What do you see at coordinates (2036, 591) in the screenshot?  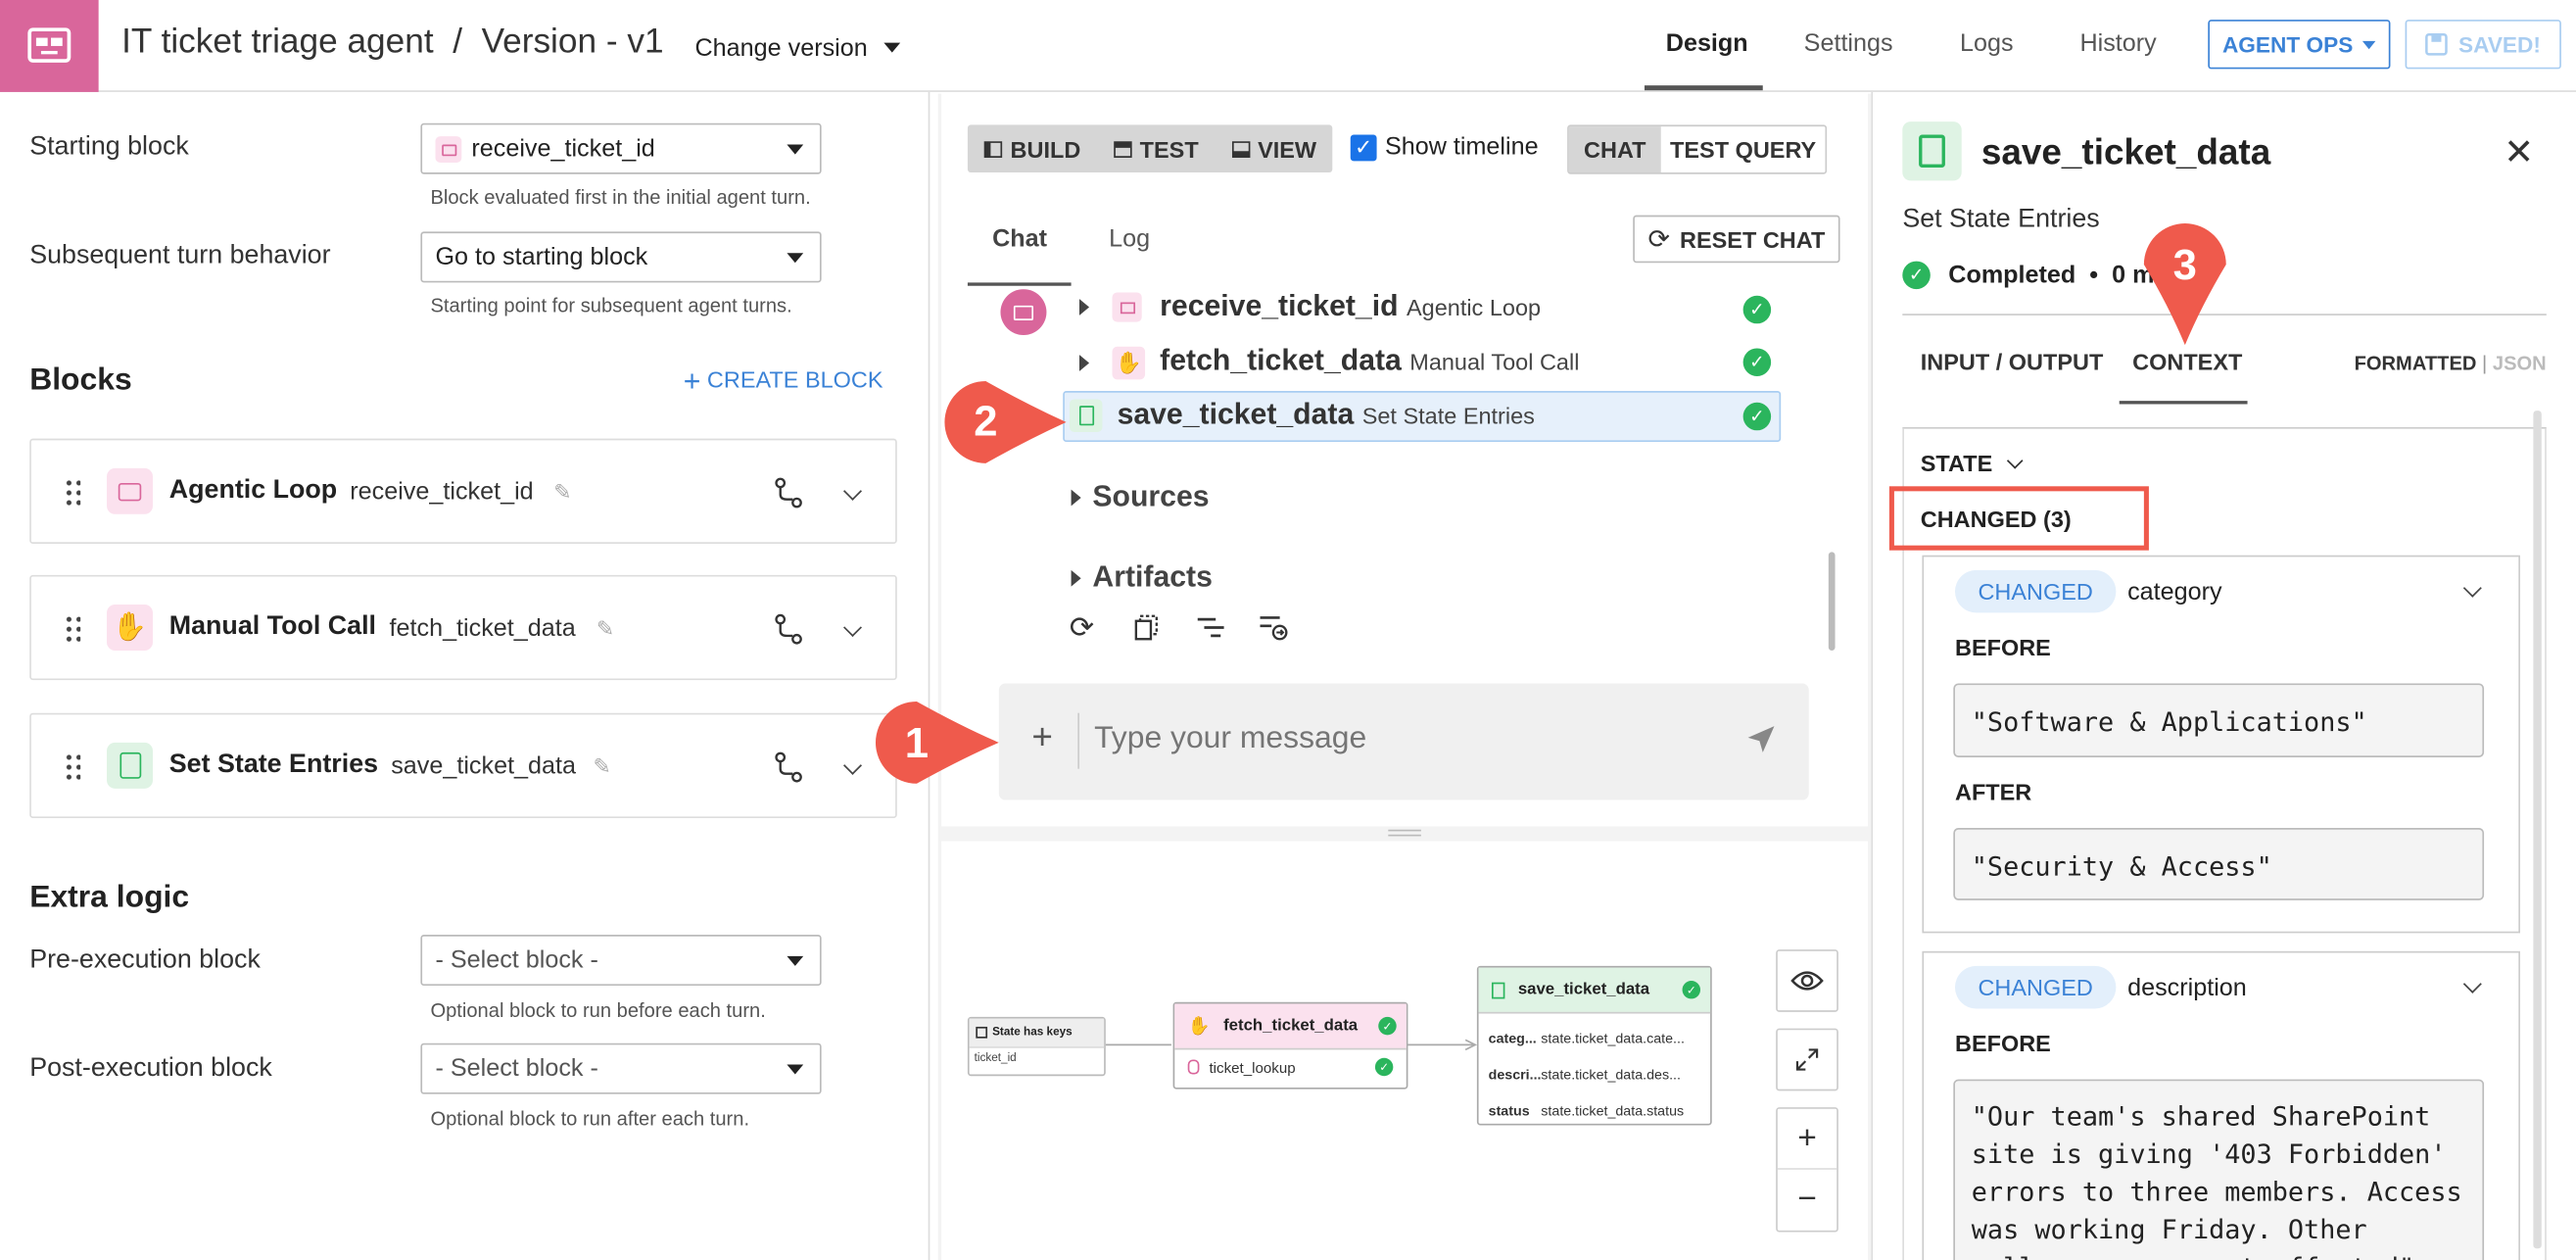 I see `changed-badge: CHANGED` at bounding box center [2036, 591].